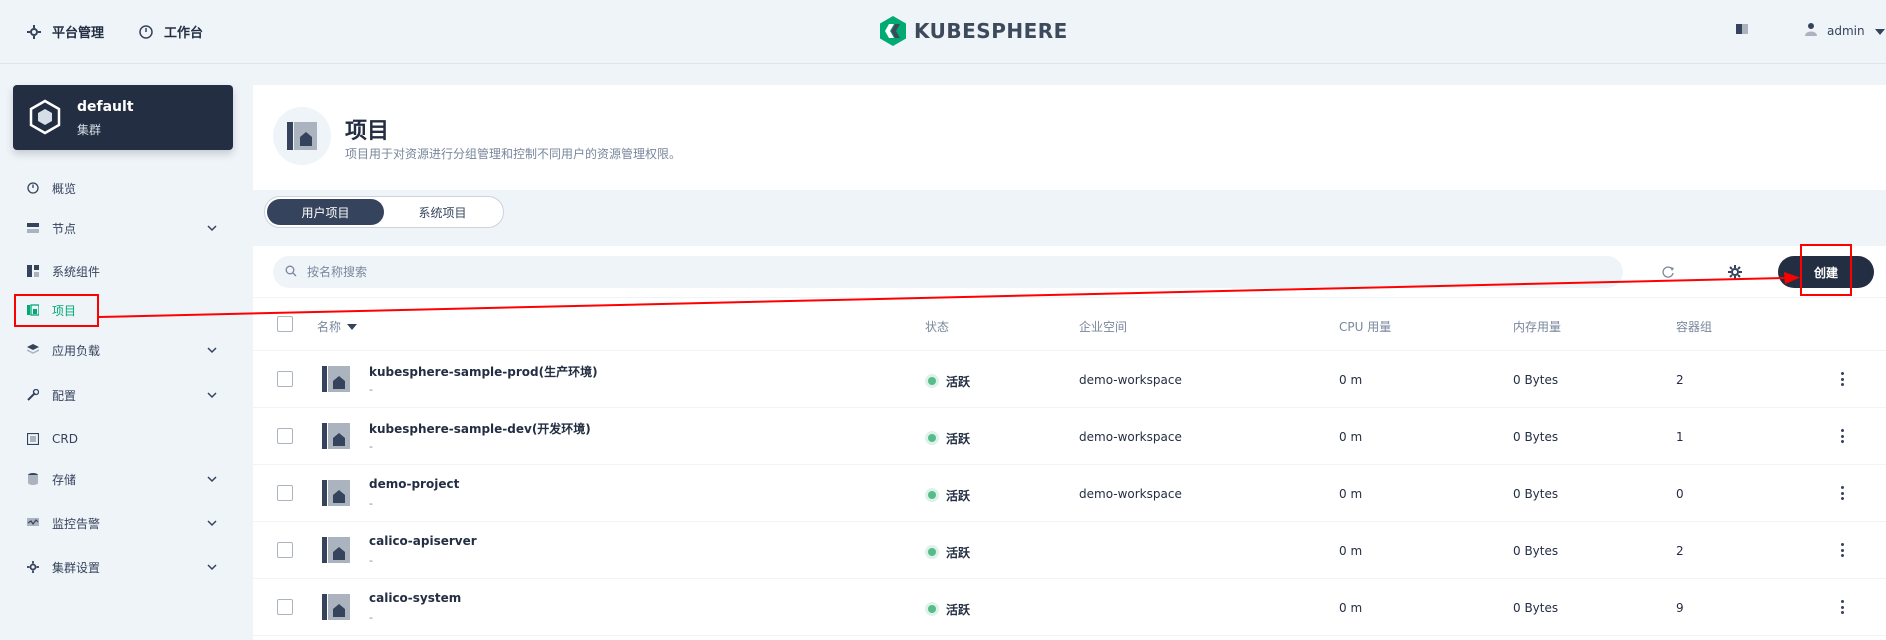  I want to click on sidebar-item-label: 存储, so click(64, 479).